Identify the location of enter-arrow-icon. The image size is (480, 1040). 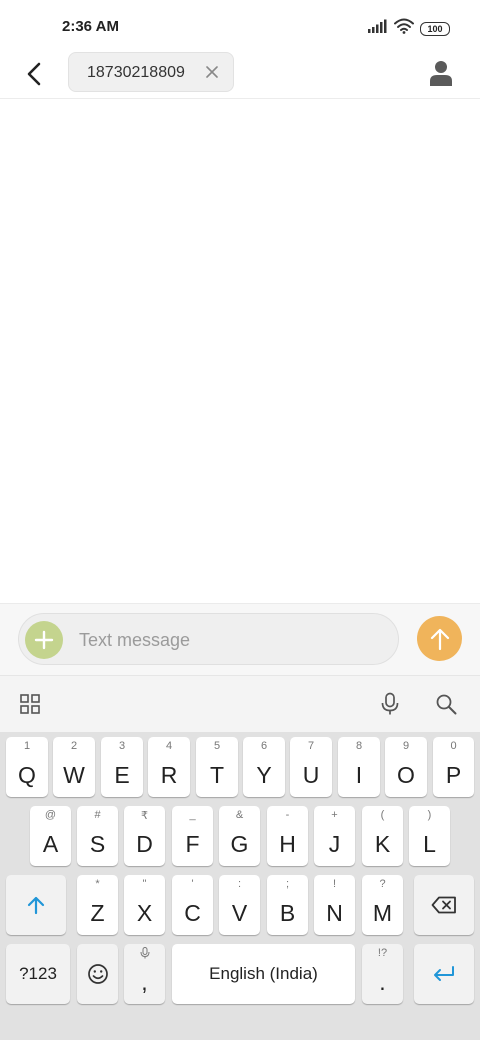
(444, 973).